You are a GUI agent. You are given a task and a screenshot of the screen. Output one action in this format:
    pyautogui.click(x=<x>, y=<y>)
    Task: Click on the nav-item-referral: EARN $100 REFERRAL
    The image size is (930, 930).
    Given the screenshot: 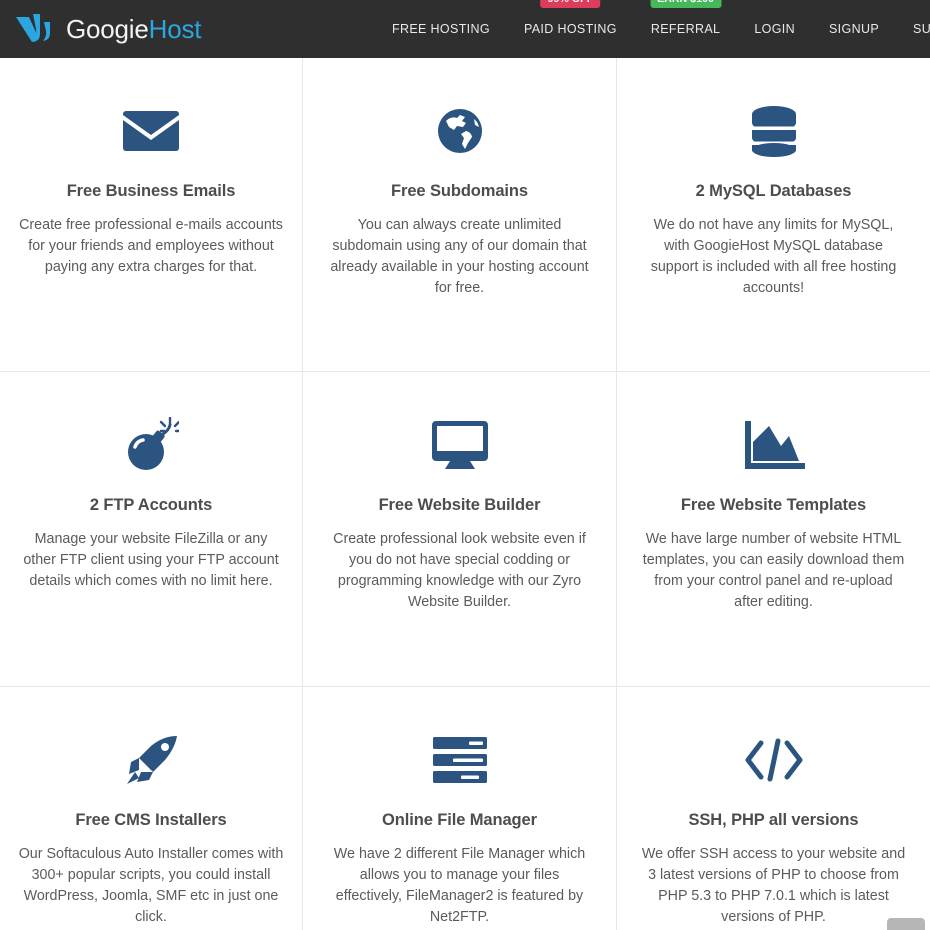 What is the action you would take?
    pyautogui.click(x=685, y=29)
    